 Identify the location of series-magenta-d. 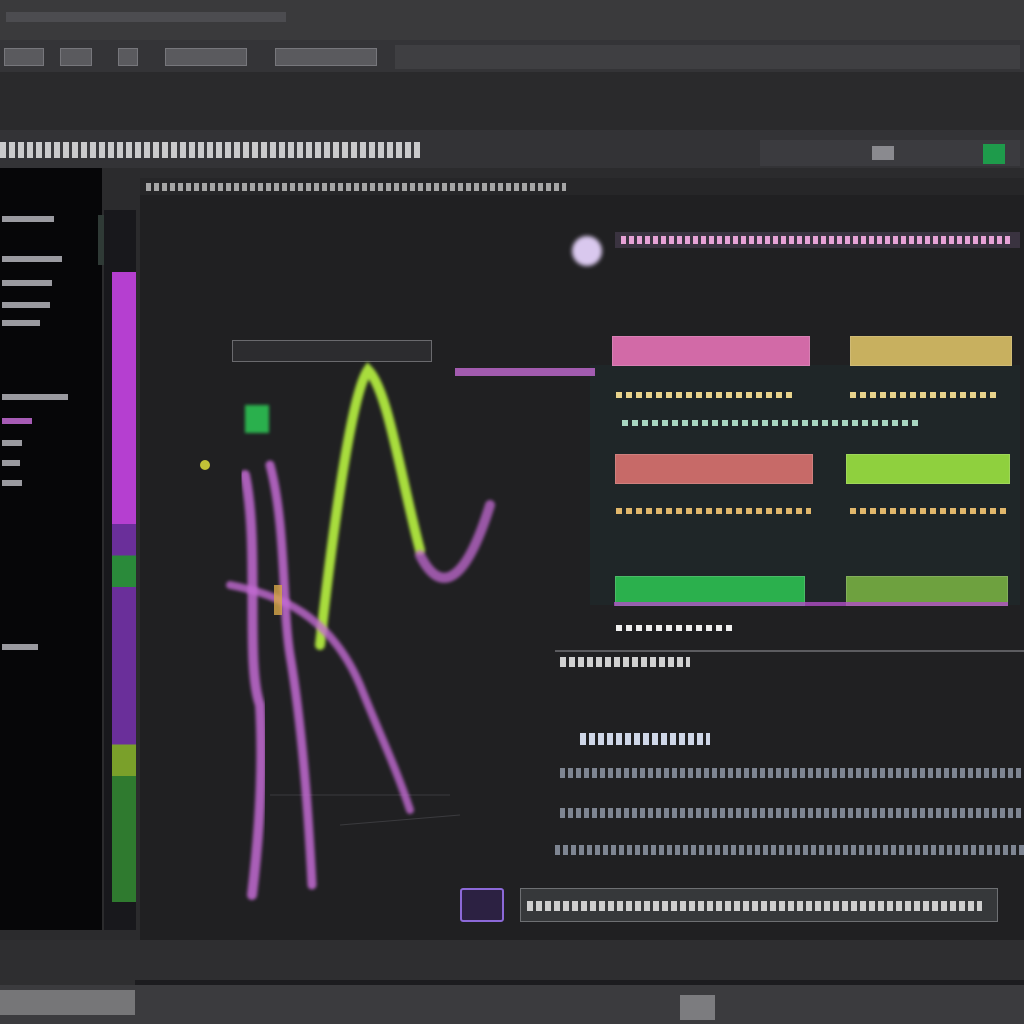
(455, 541).